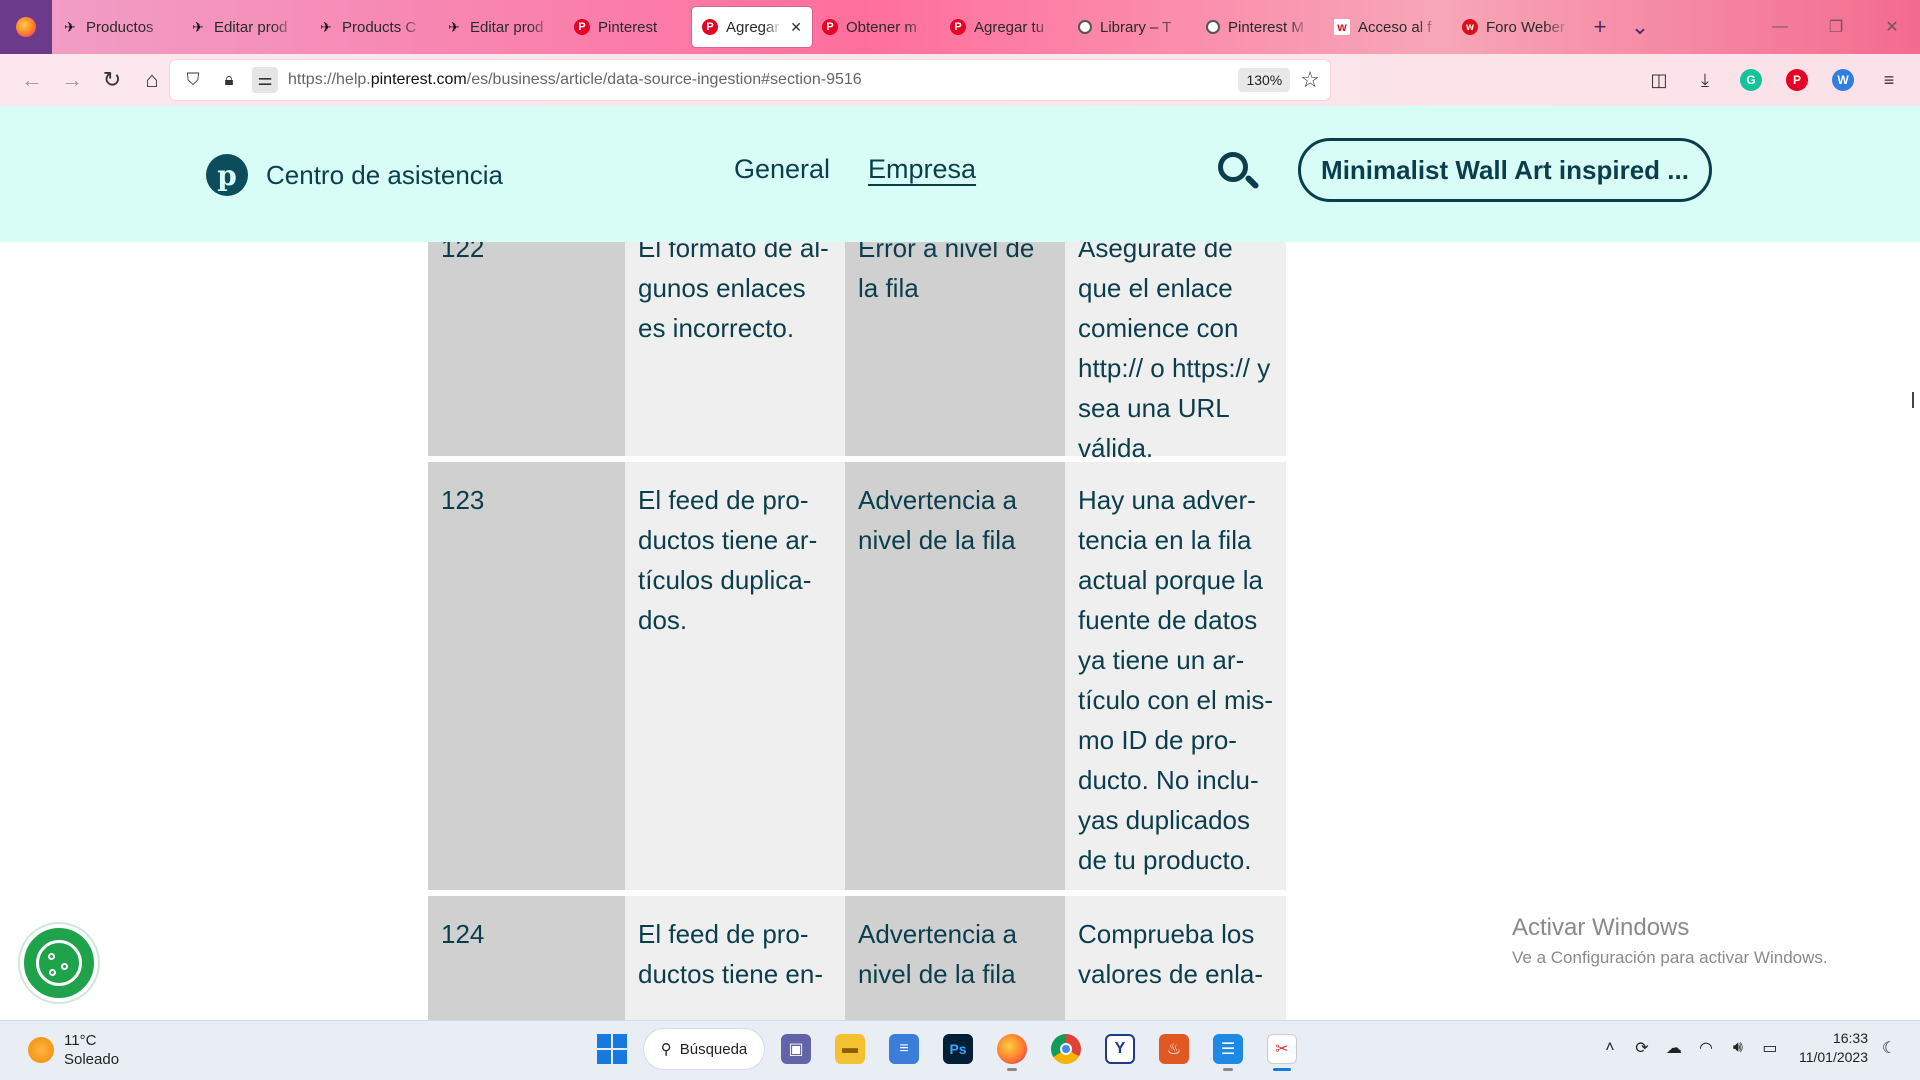  What do you see at coordinates (1797, 80) in the screenshot?
I see `pinterest-extension-icon: P` at bounding box center [1797, 80].